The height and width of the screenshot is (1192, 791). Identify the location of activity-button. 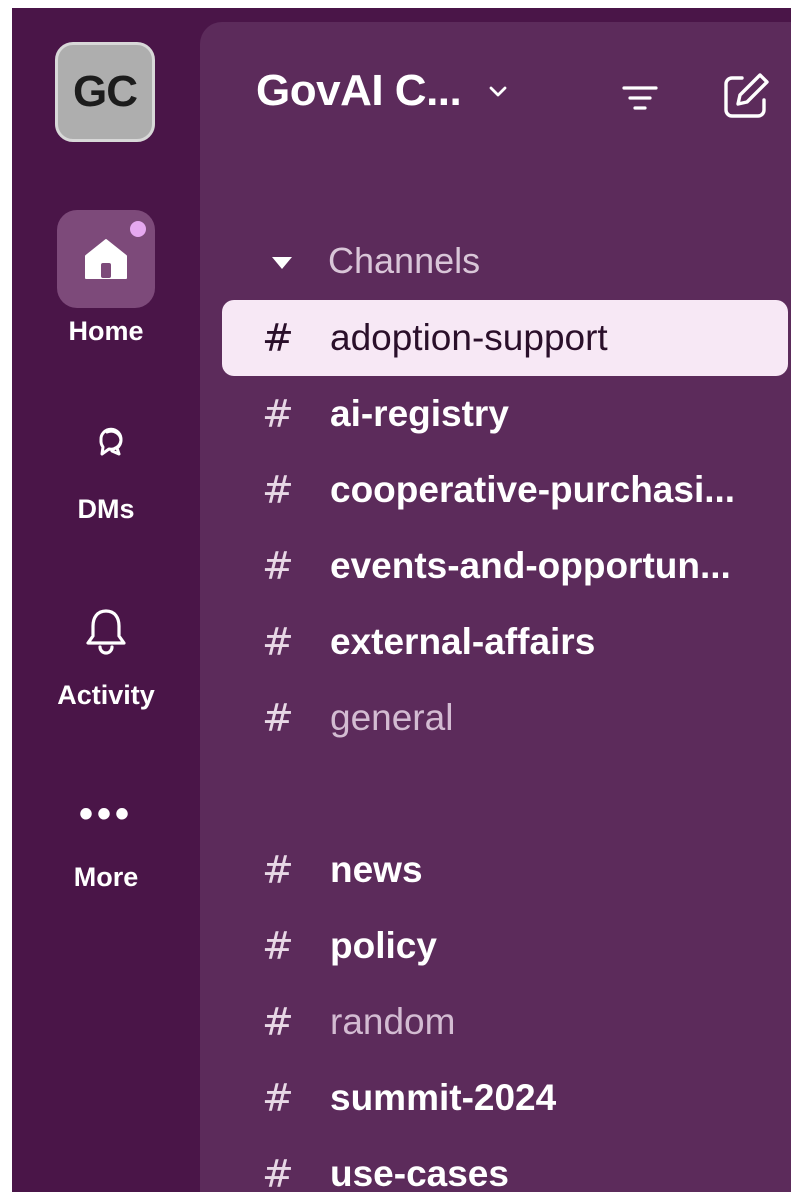
(106, 631).